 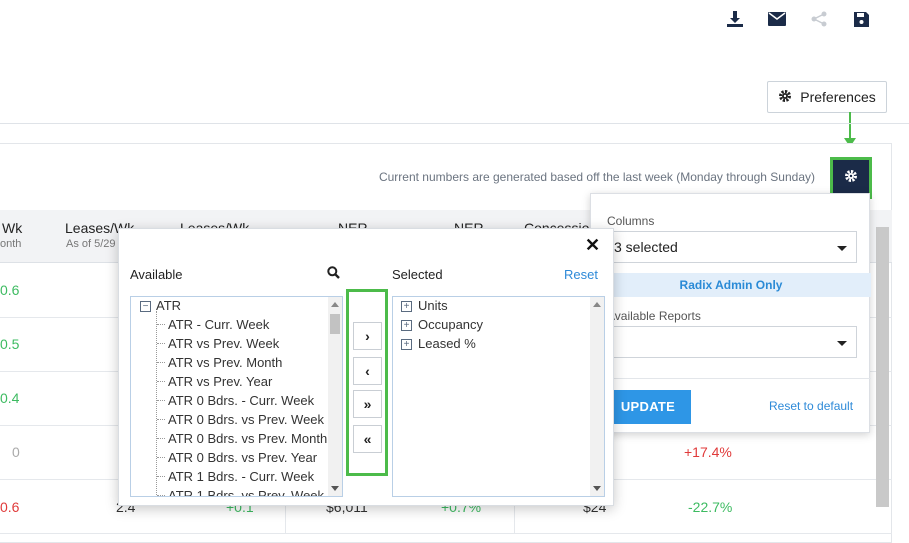 What do you see at coordinates (12, 228) in the screenshot?
I see `column-header: Wk` at bounding box center [12, 228].